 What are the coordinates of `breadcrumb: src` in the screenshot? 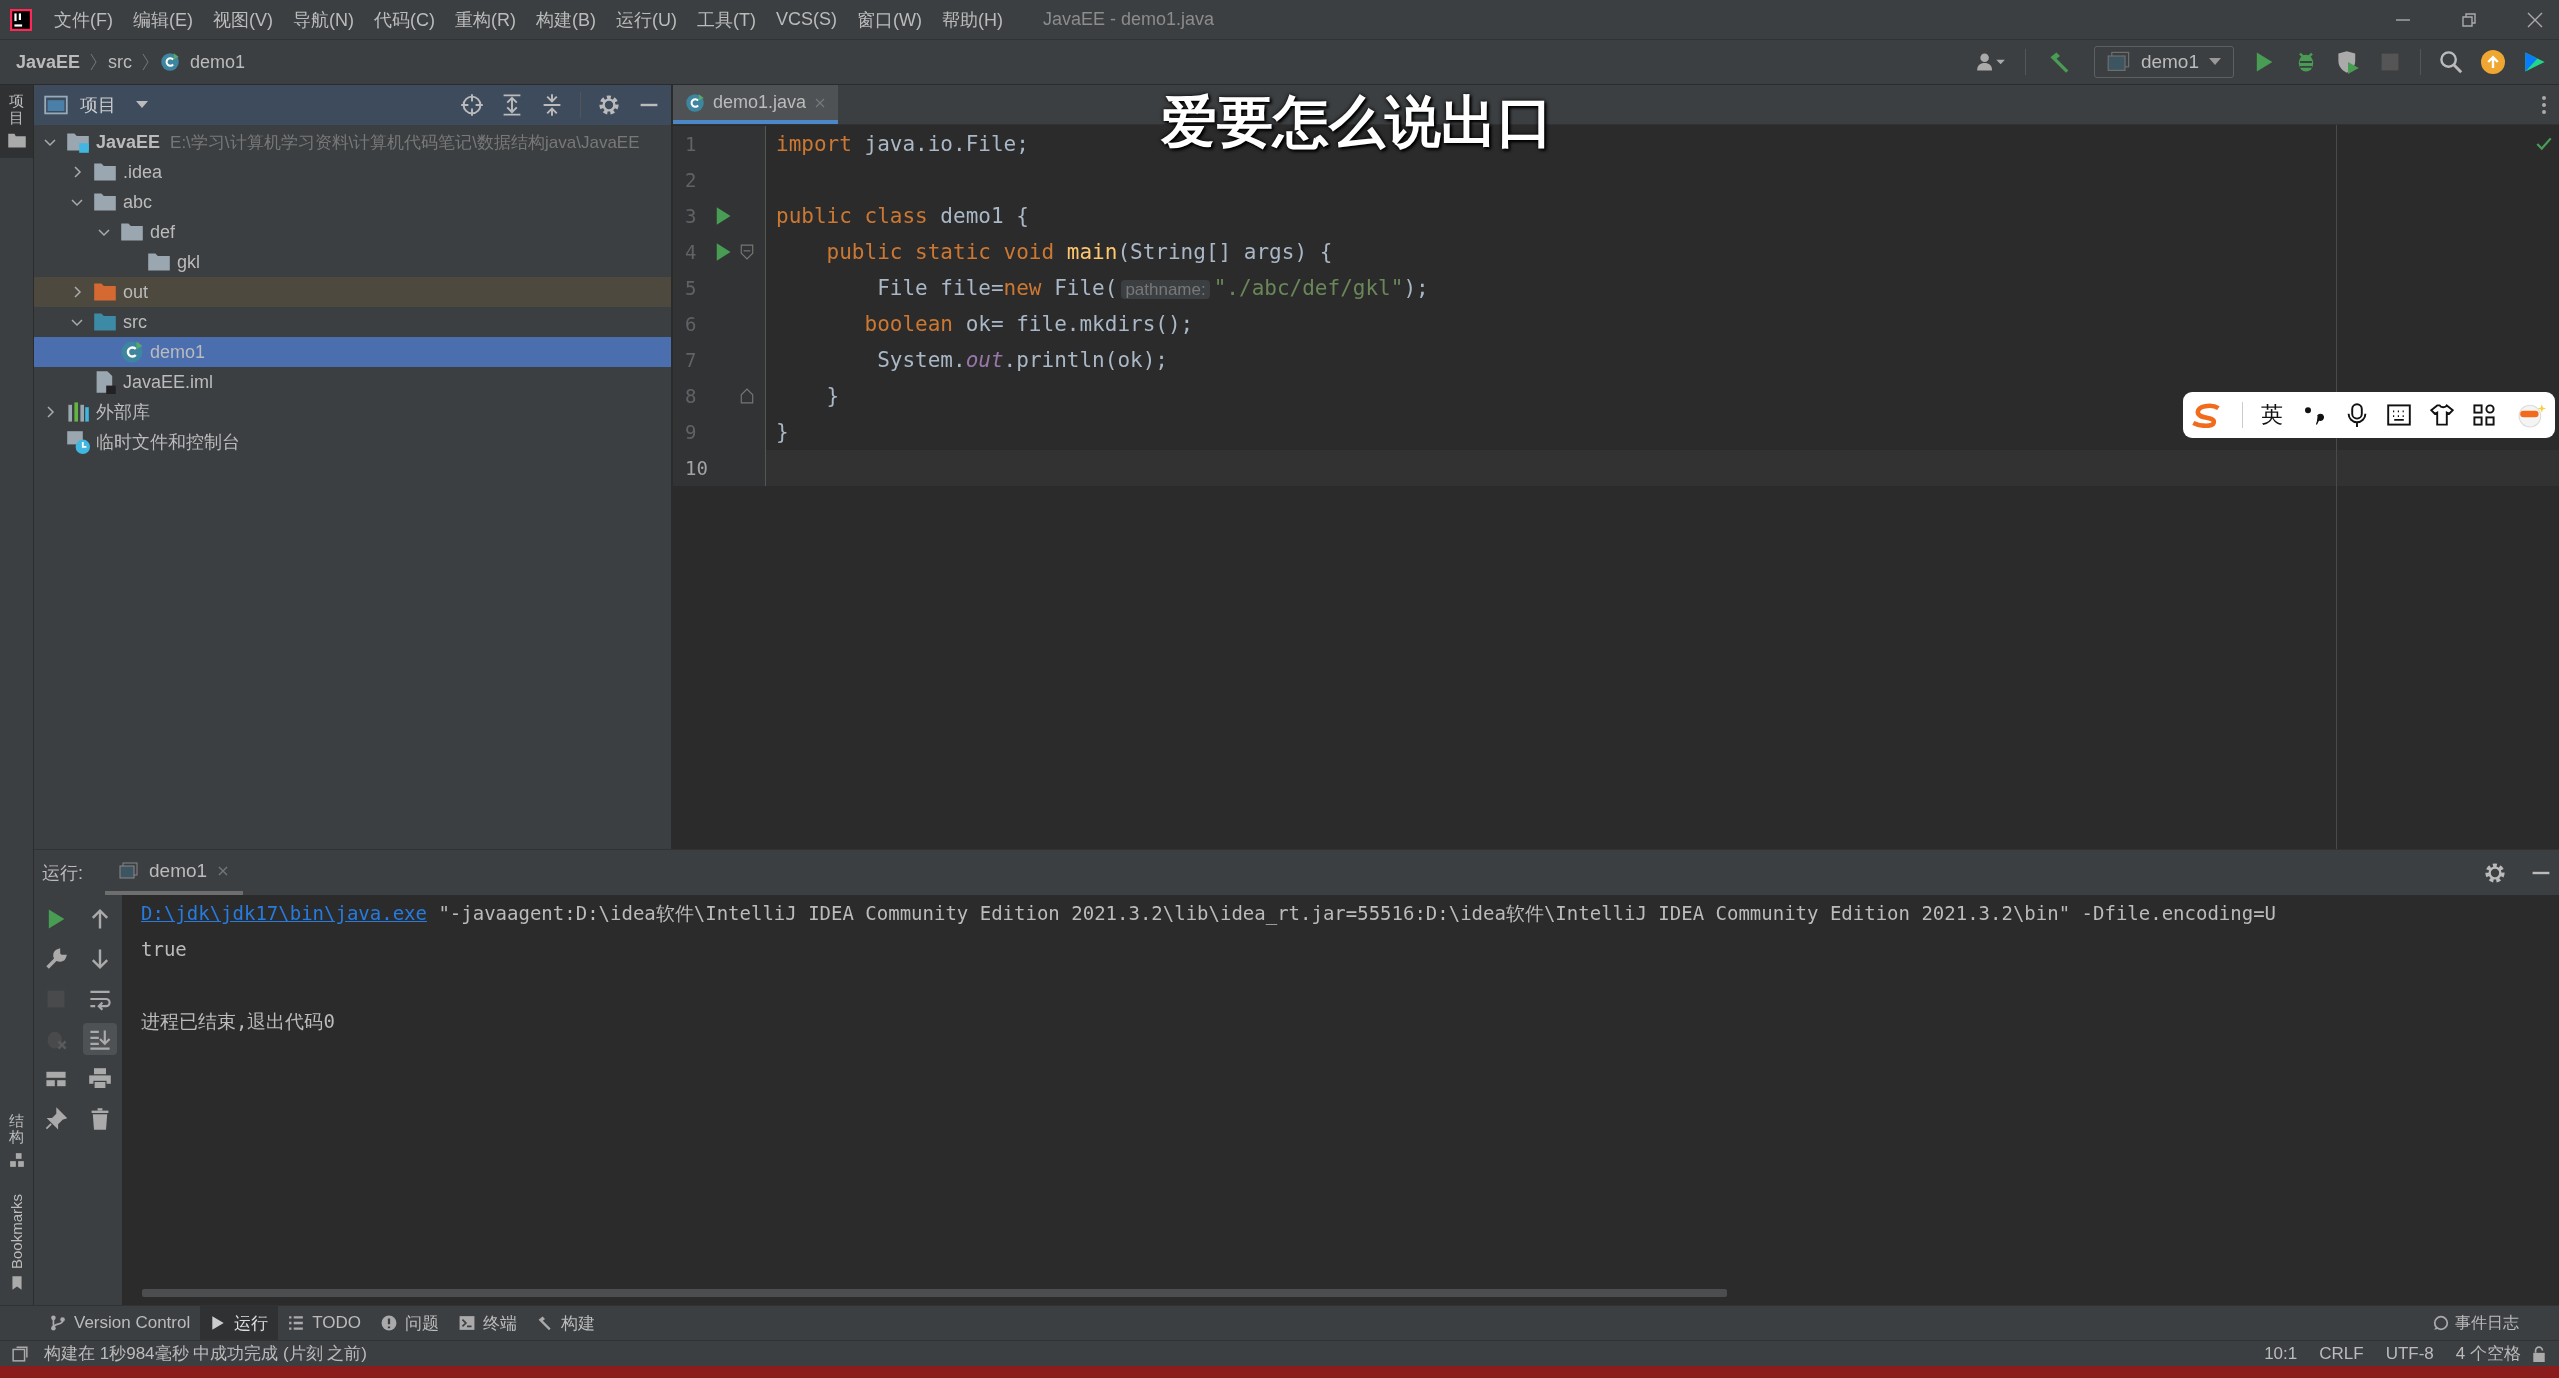 It's located at (120, 62).